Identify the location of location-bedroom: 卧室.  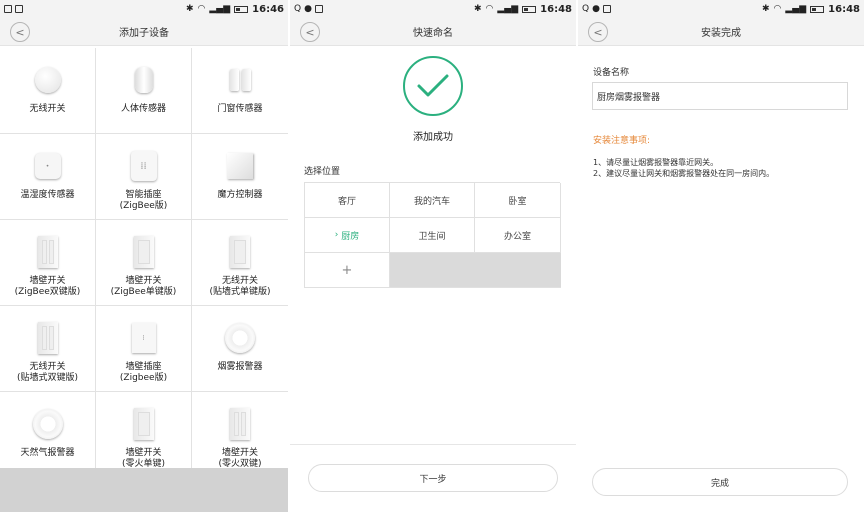
(518, 200).